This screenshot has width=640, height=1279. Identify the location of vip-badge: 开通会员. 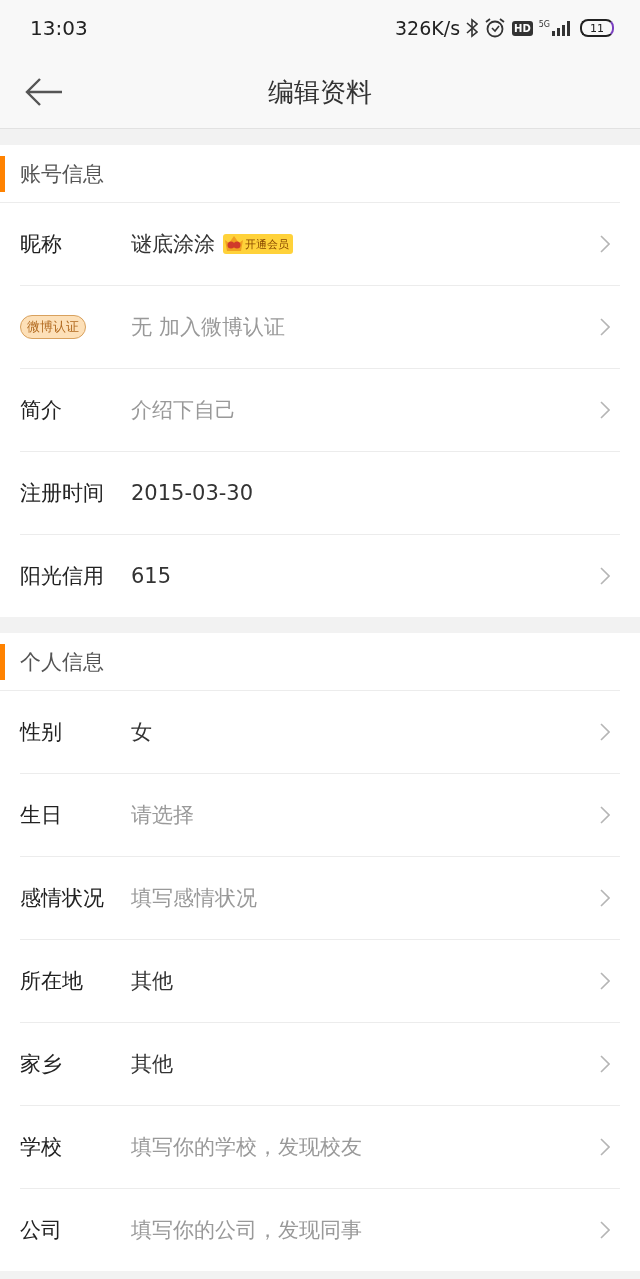
(258, 244).